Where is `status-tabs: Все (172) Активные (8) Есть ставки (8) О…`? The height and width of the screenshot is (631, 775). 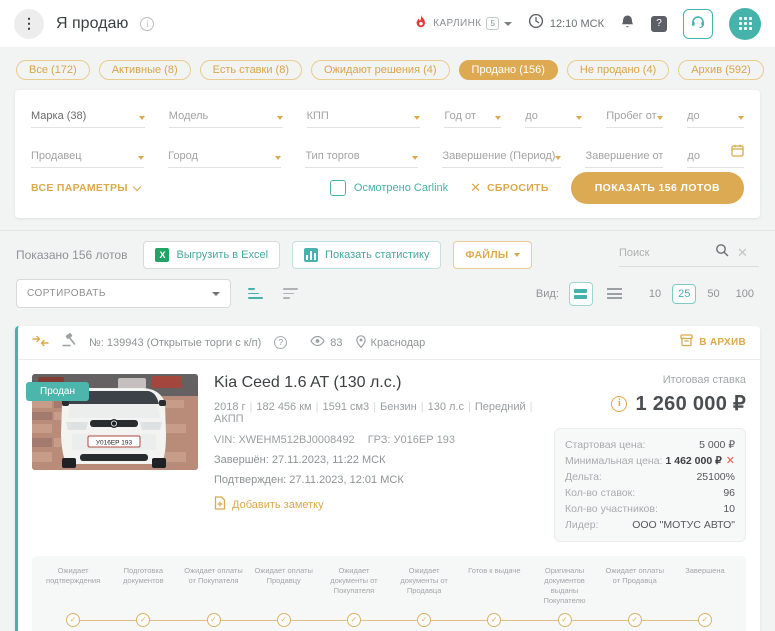
status-tabs: Все (172) Активные (8) Есть ставки (8) О… is located at coordinates (387, 68).